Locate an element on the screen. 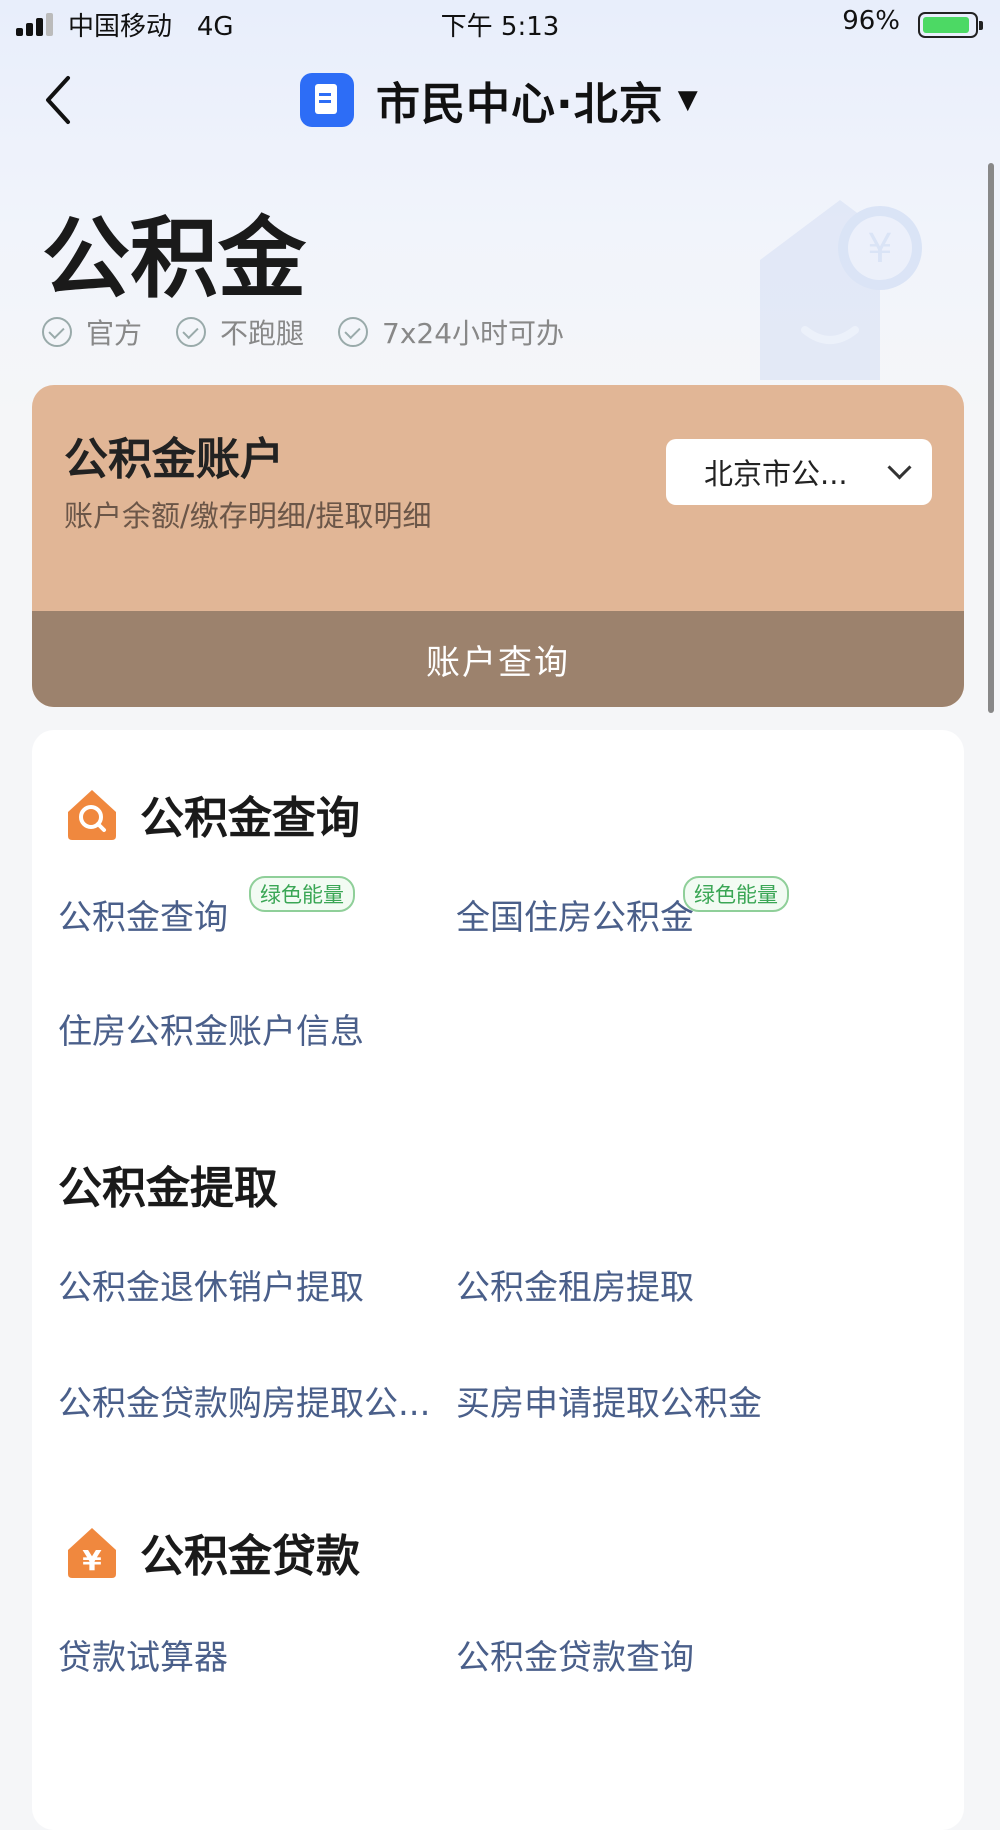 The width and height of the screenshot is (1000, 1830). house-search-icon is located at coordinates (92, 815).